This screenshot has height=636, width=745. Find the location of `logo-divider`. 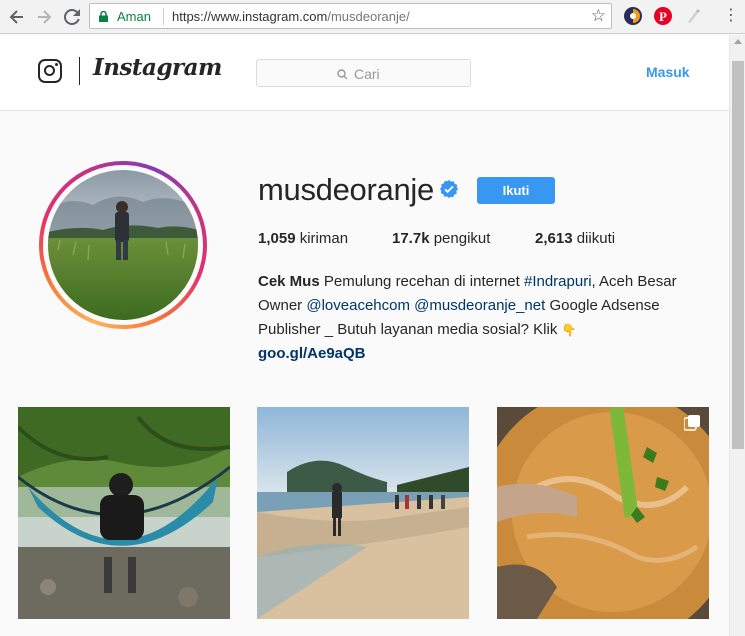

logo-divider is located at coordinates (79, 71).